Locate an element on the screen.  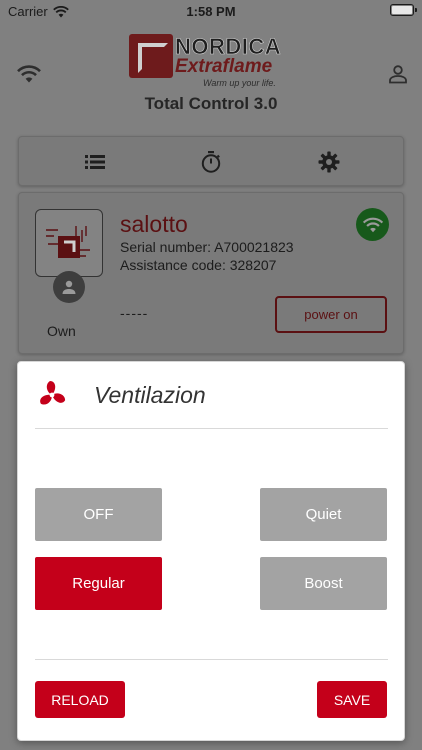
stove-image is located at coordinates (69, 243).